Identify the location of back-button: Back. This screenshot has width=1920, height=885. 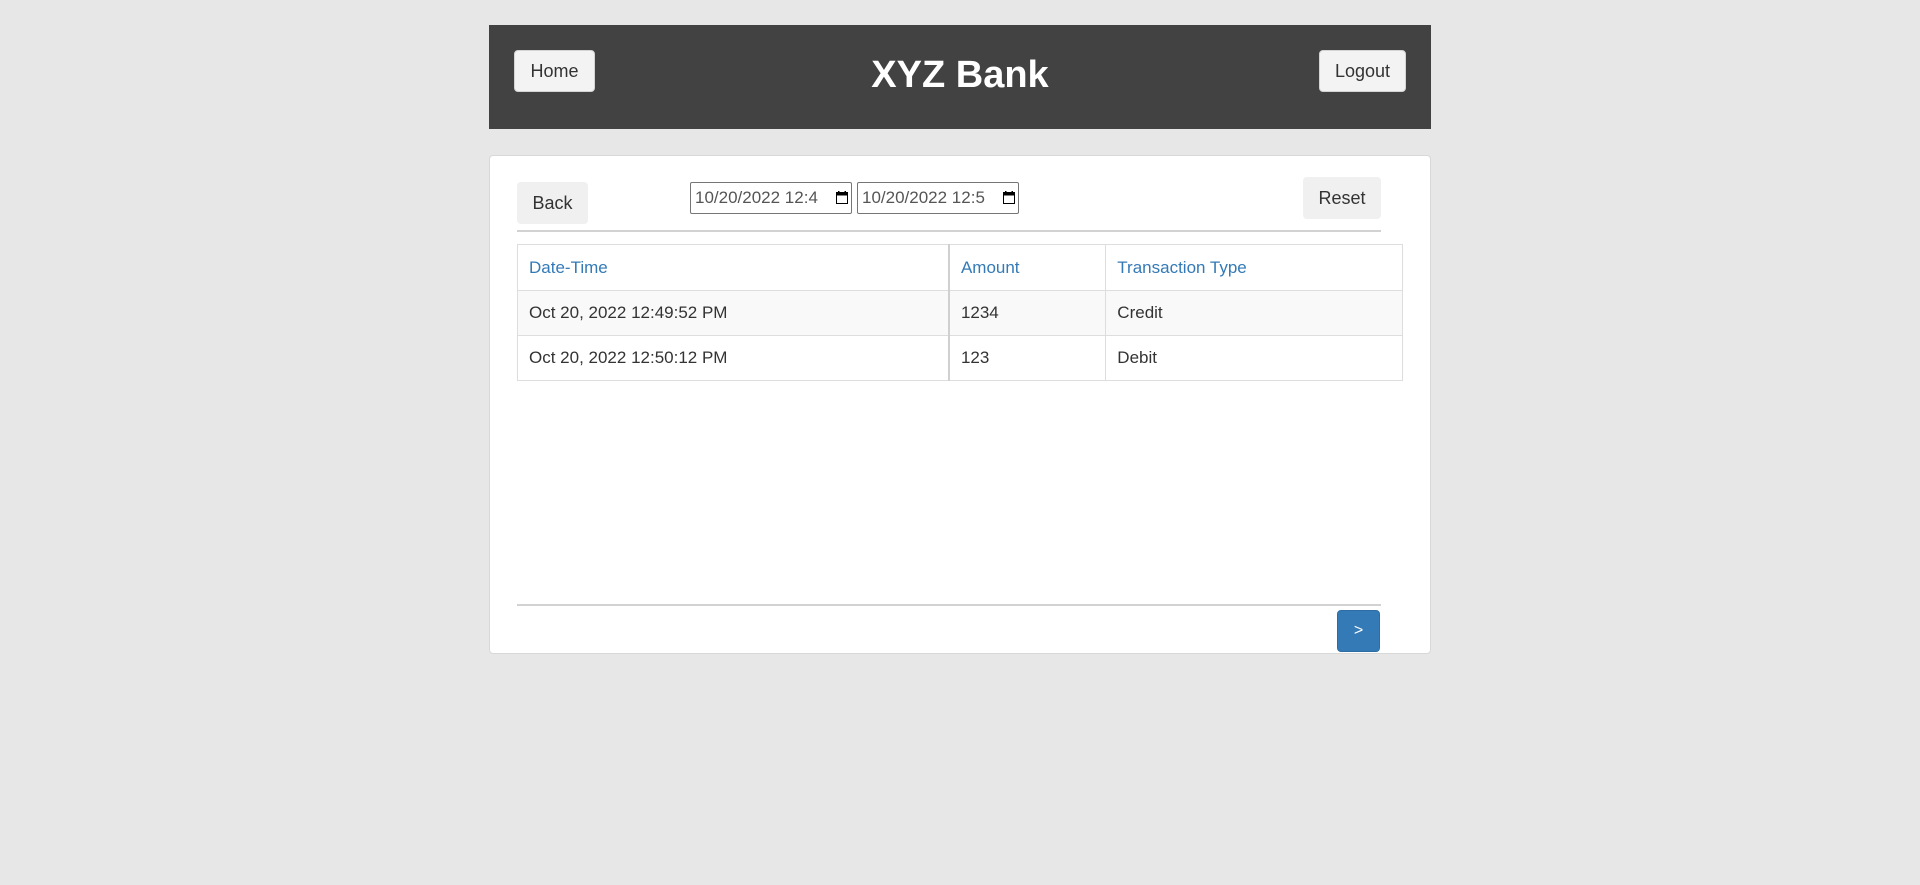
(552, 203).